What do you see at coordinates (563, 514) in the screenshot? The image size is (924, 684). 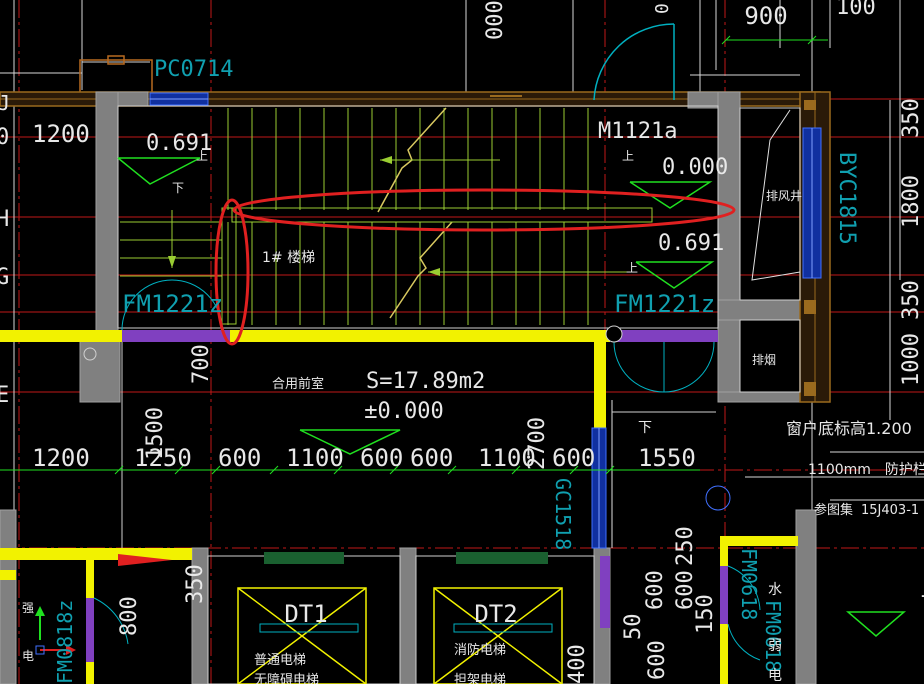 I see `window-gc1518-label: GC1518` at bounding box center [563, 514].